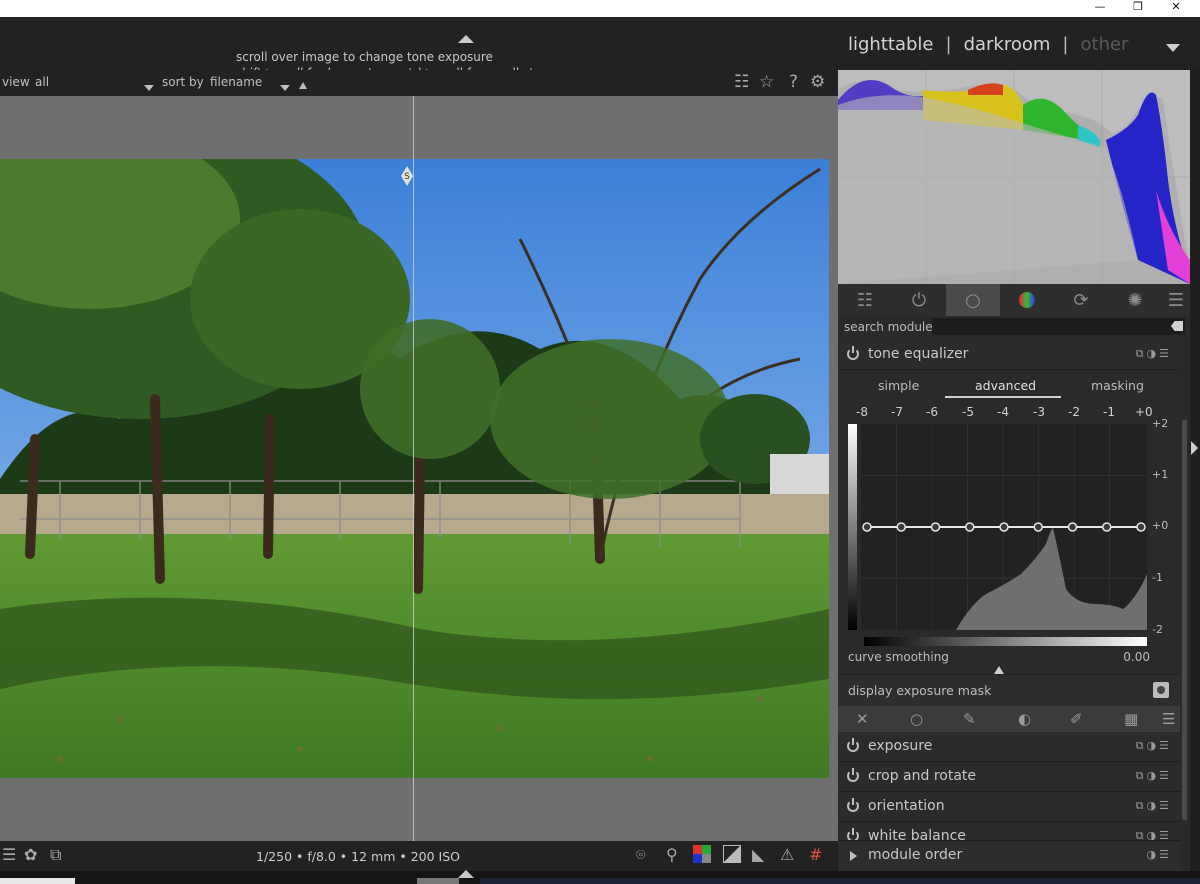 The image size is (1200, 884). Describe the element at coordinates (1136, 657) in the screenshot. I see `curve-smoothing-value: 0.00` at that location.